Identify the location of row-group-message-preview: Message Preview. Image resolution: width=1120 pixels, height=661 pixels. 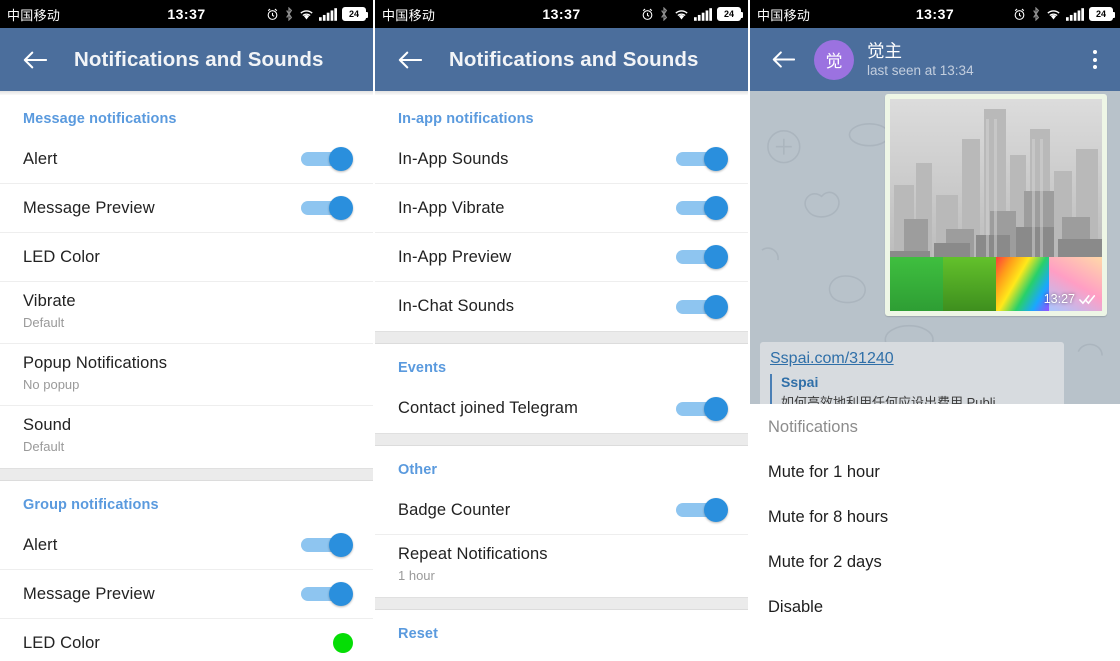
(186, 594).